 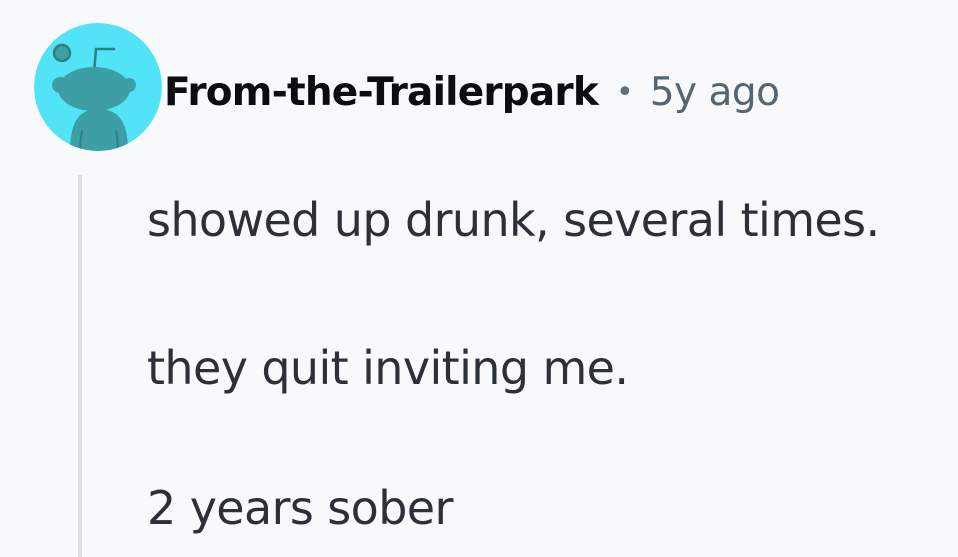 What do you see at coordinates (80, 366) in the screenshot?
I see `thread-line` at bounding box center [80, 366].